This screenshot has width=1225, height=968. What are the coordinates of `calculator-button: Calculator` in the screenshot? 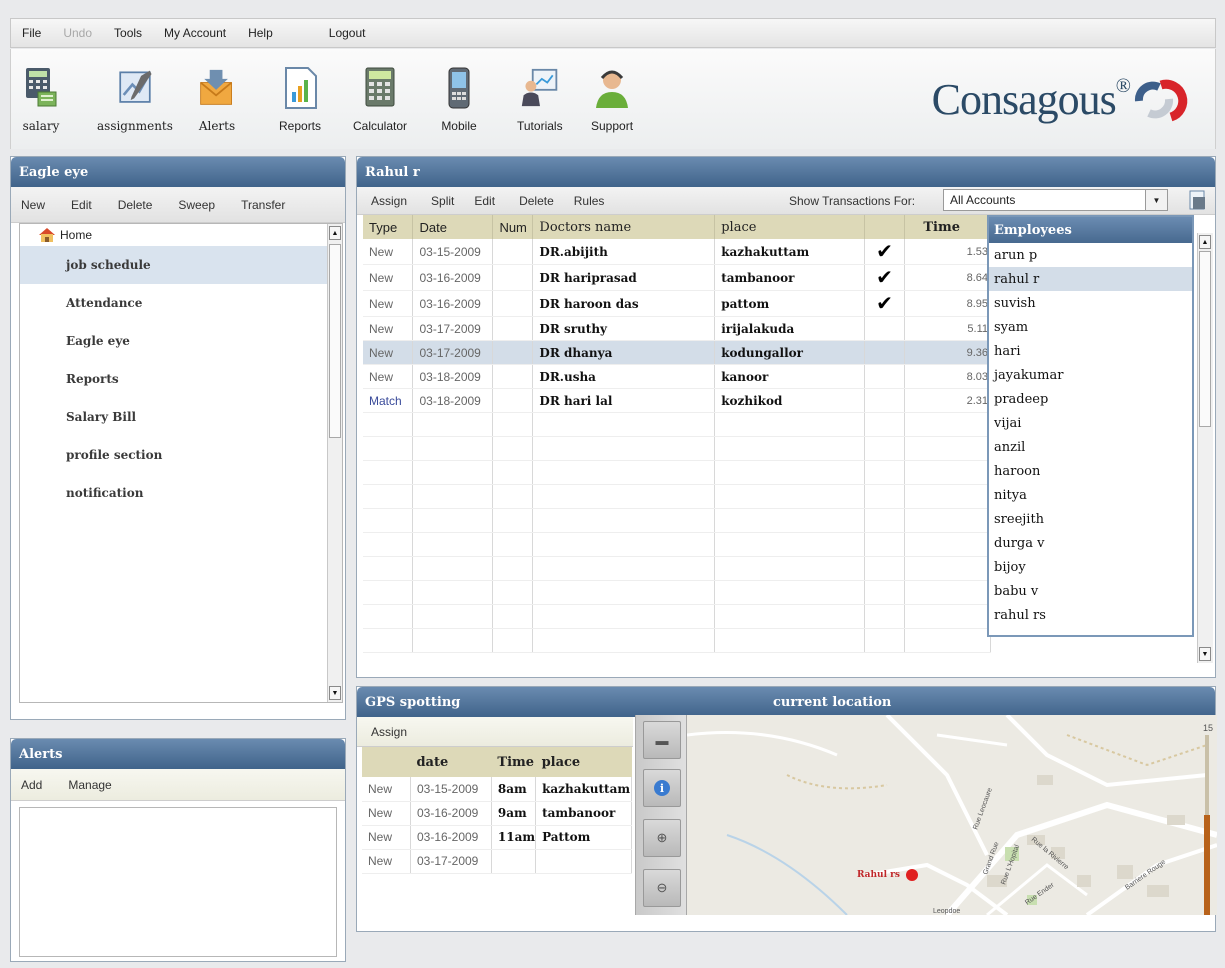 It's located at (380, 99).